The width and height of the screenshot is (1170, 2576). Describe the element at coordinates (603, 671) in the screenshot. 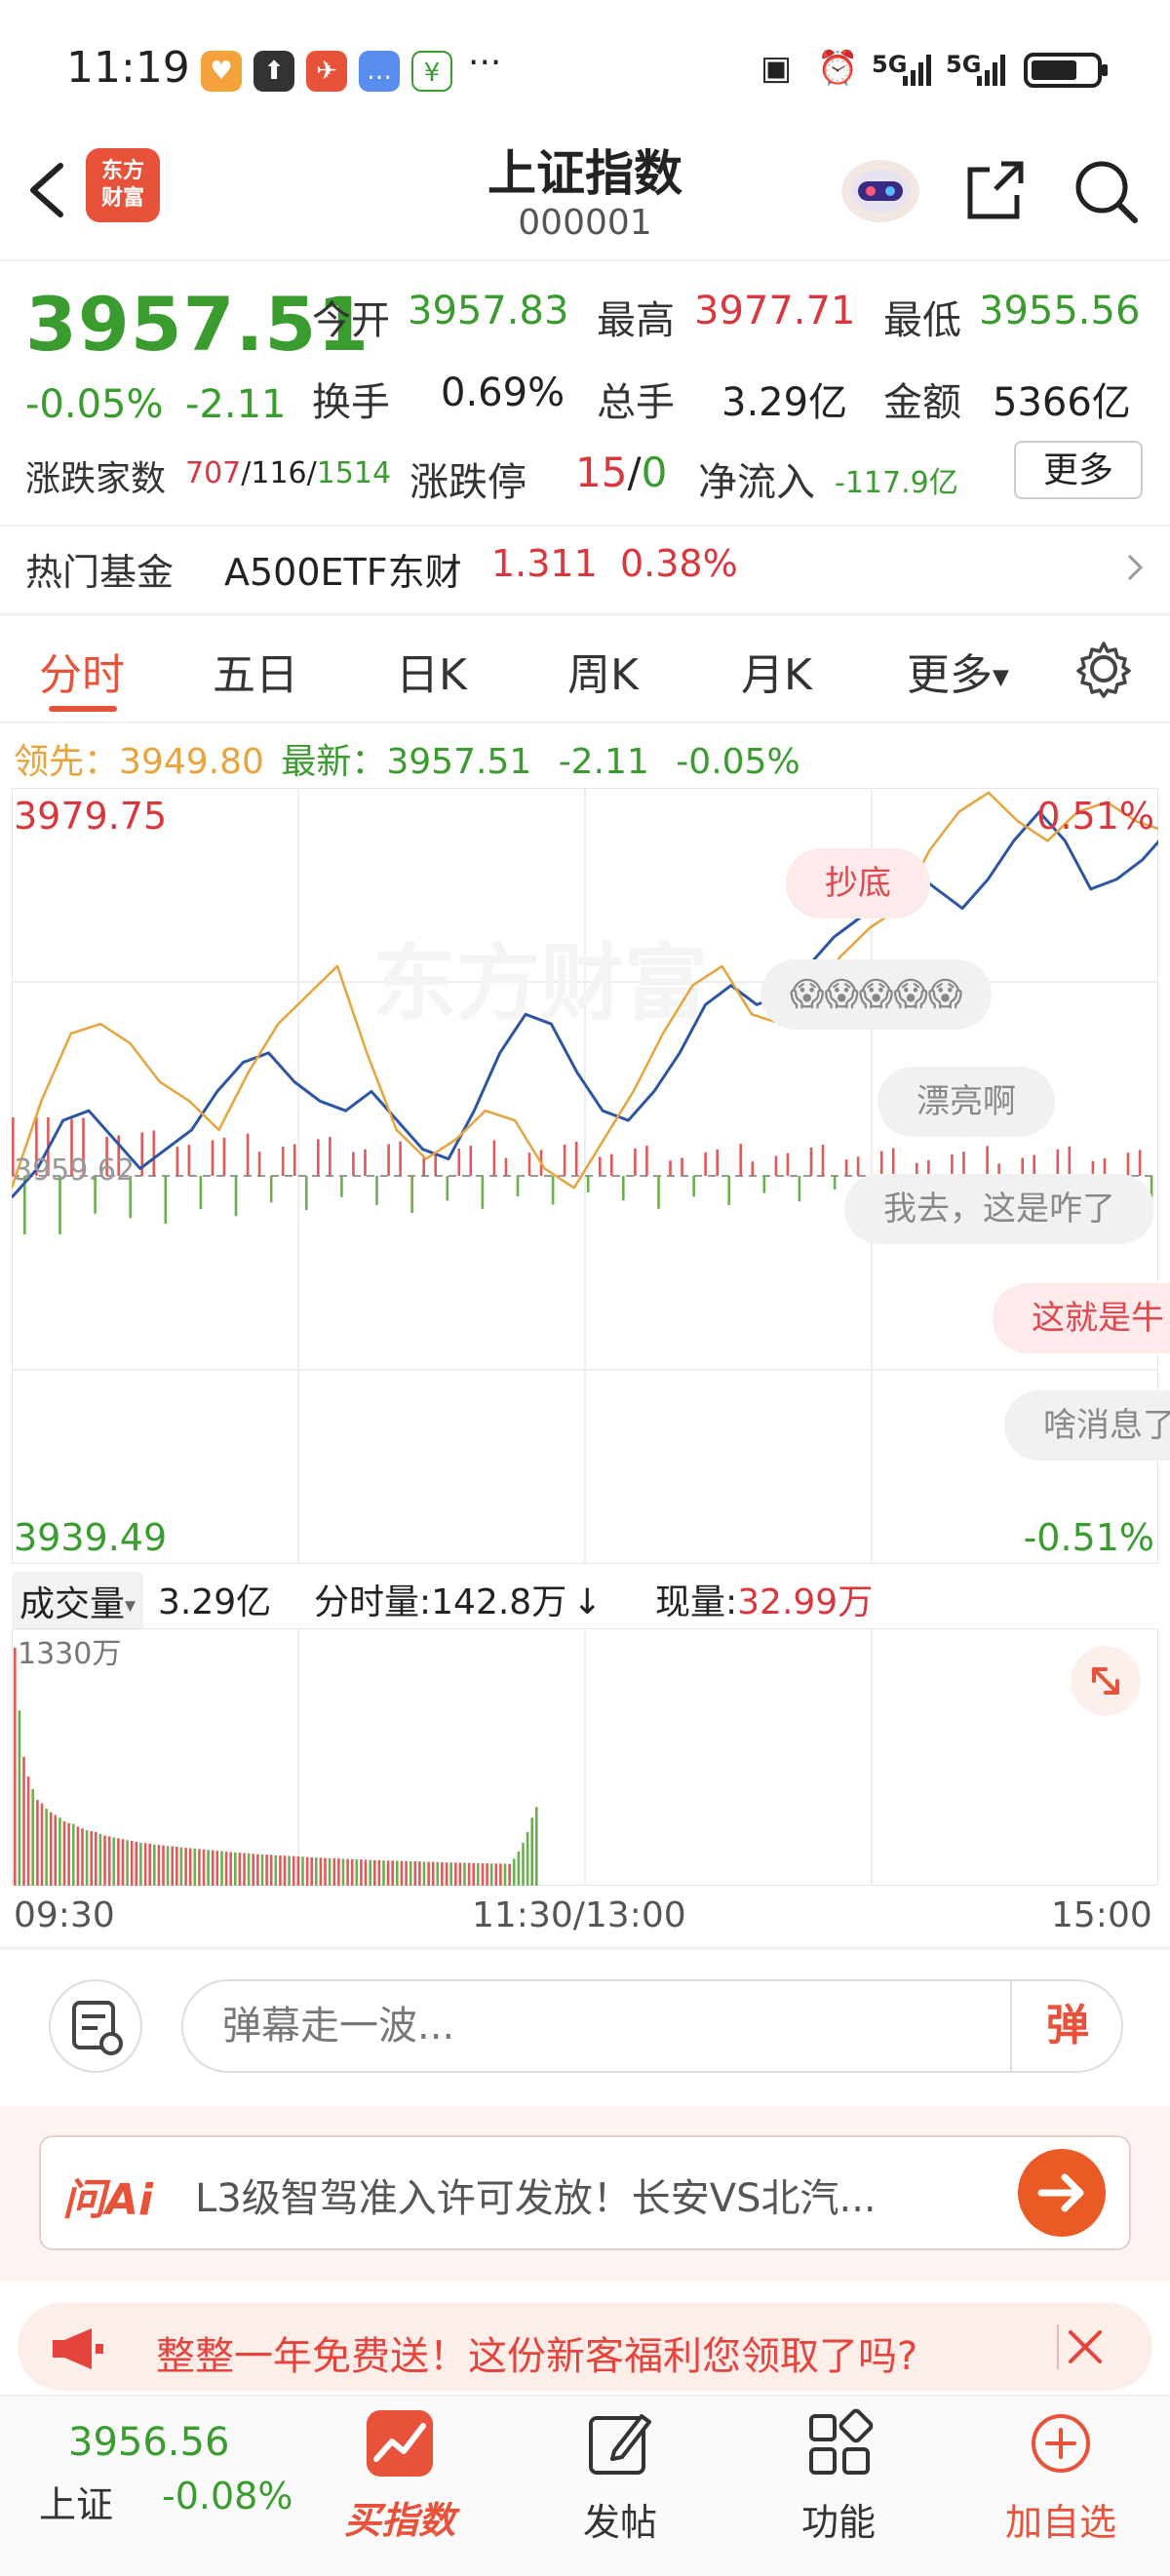

I see `tab-weekly-k: 周K` at that location.